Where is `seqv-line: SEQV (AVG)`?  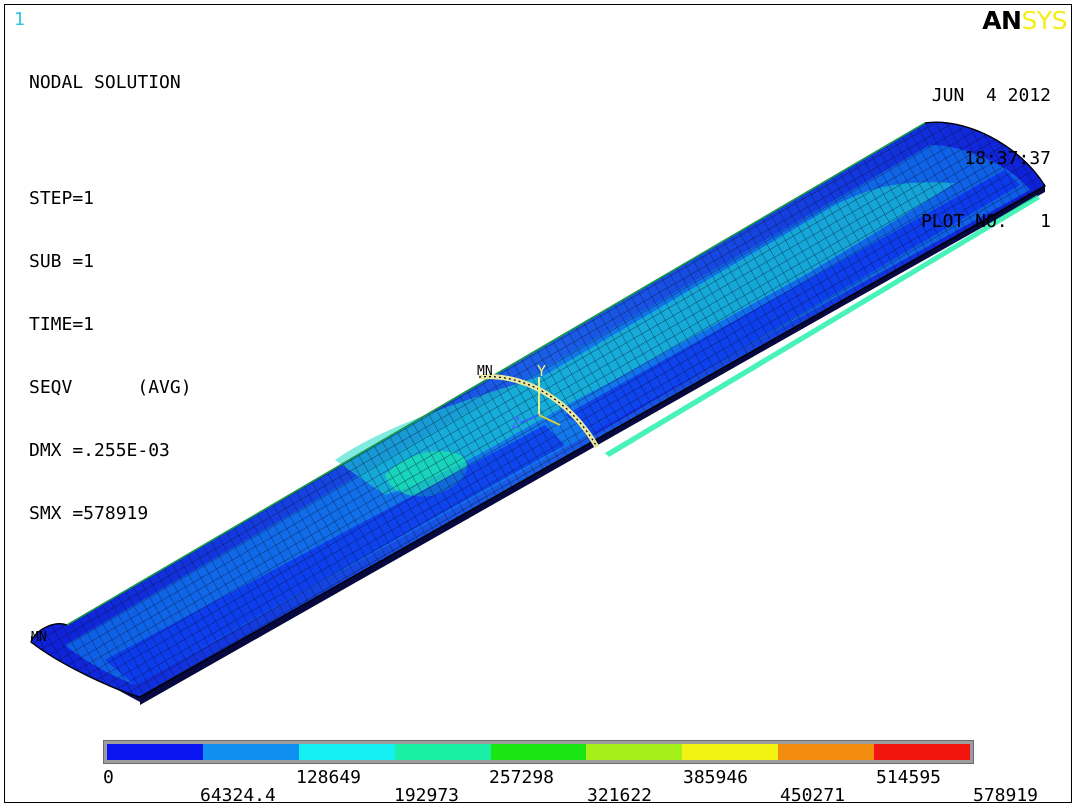
seqv-line: SEQV (AVG) is located at coordinates (110, 387).